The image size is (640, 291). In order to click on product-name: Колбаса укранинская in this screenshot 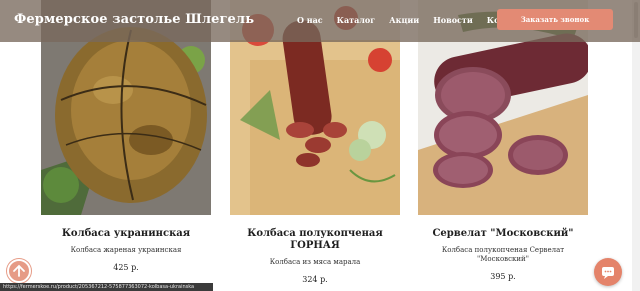, I will do `click(126, 234)`.